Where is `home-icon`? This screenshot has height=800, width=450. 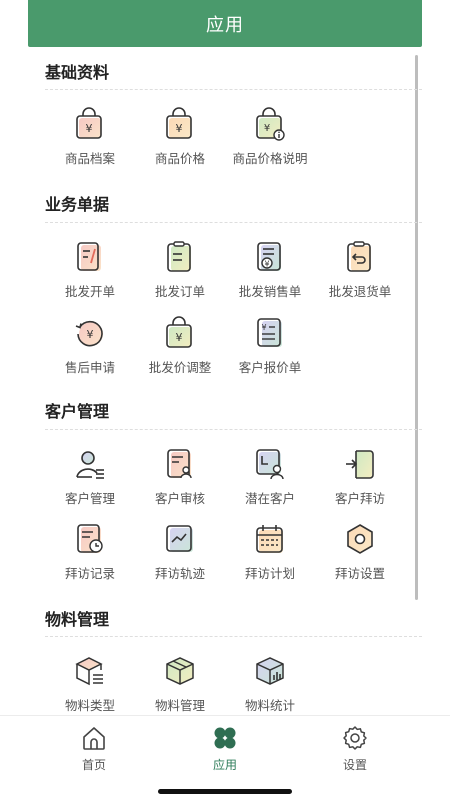
home-icon is located at coordinates (94, 738).